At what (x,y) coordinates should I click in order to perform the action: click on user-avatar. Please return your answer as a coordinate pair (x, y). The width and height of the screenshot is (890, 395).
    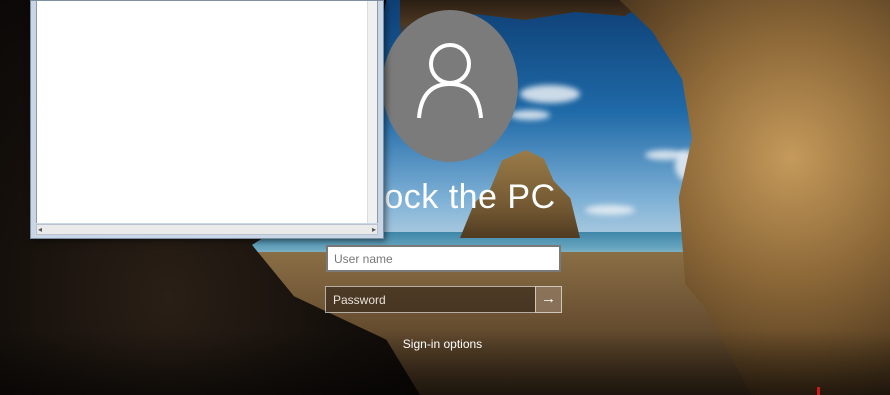
    Looking at the image, I should click on (450, 86).